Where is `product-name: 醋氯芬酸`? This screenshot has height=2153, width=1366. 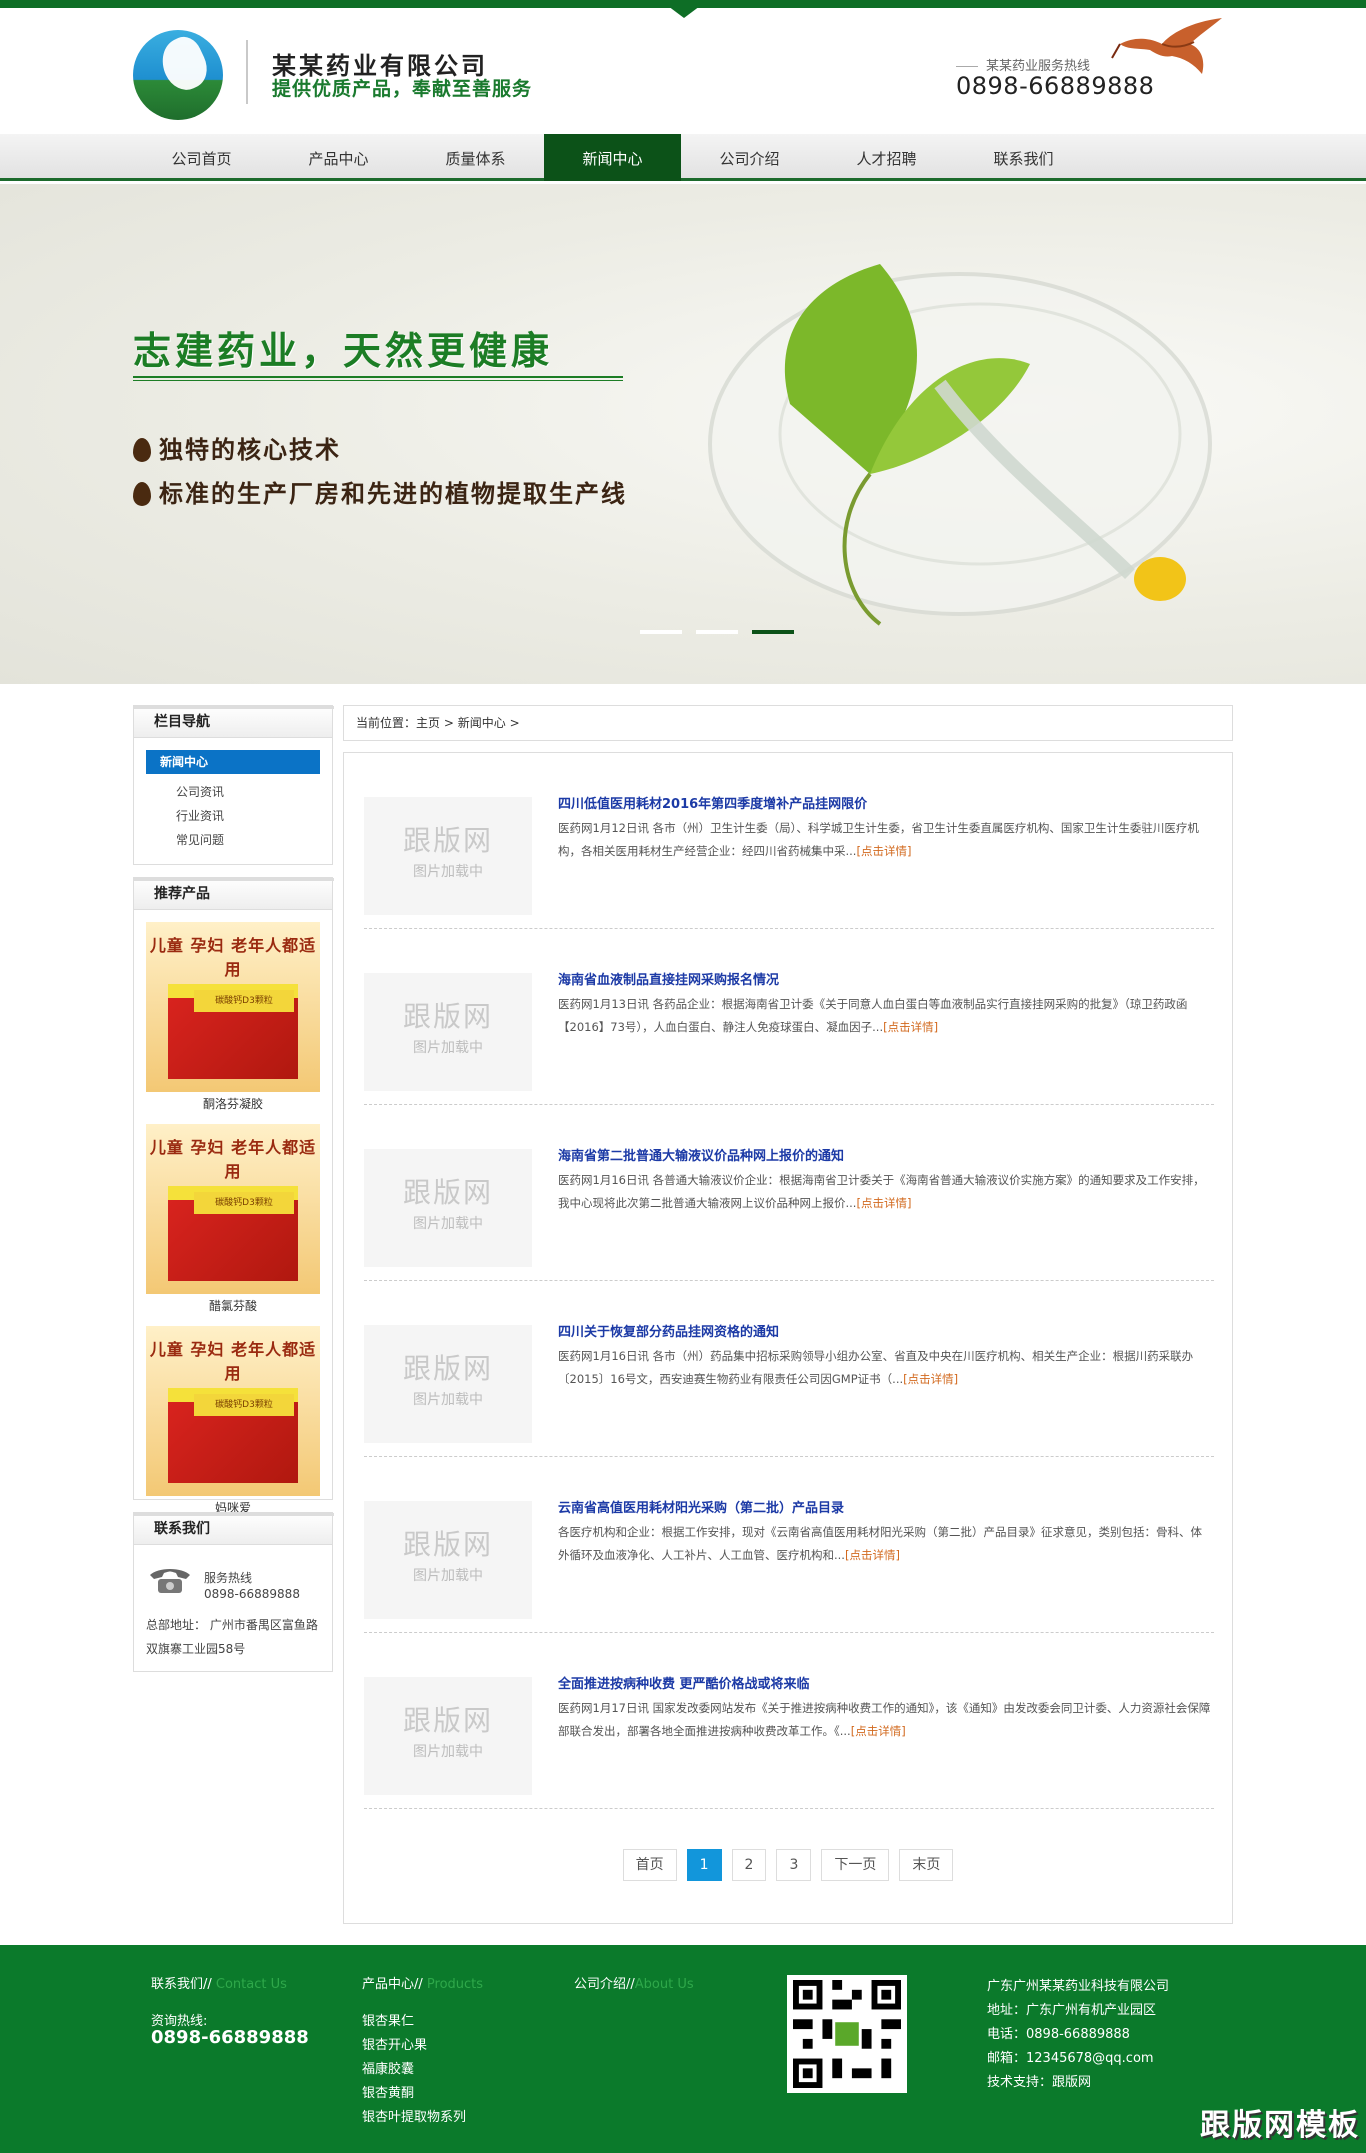 product-name: 醋氯芬酸 is located at coordinates (233, 1307).